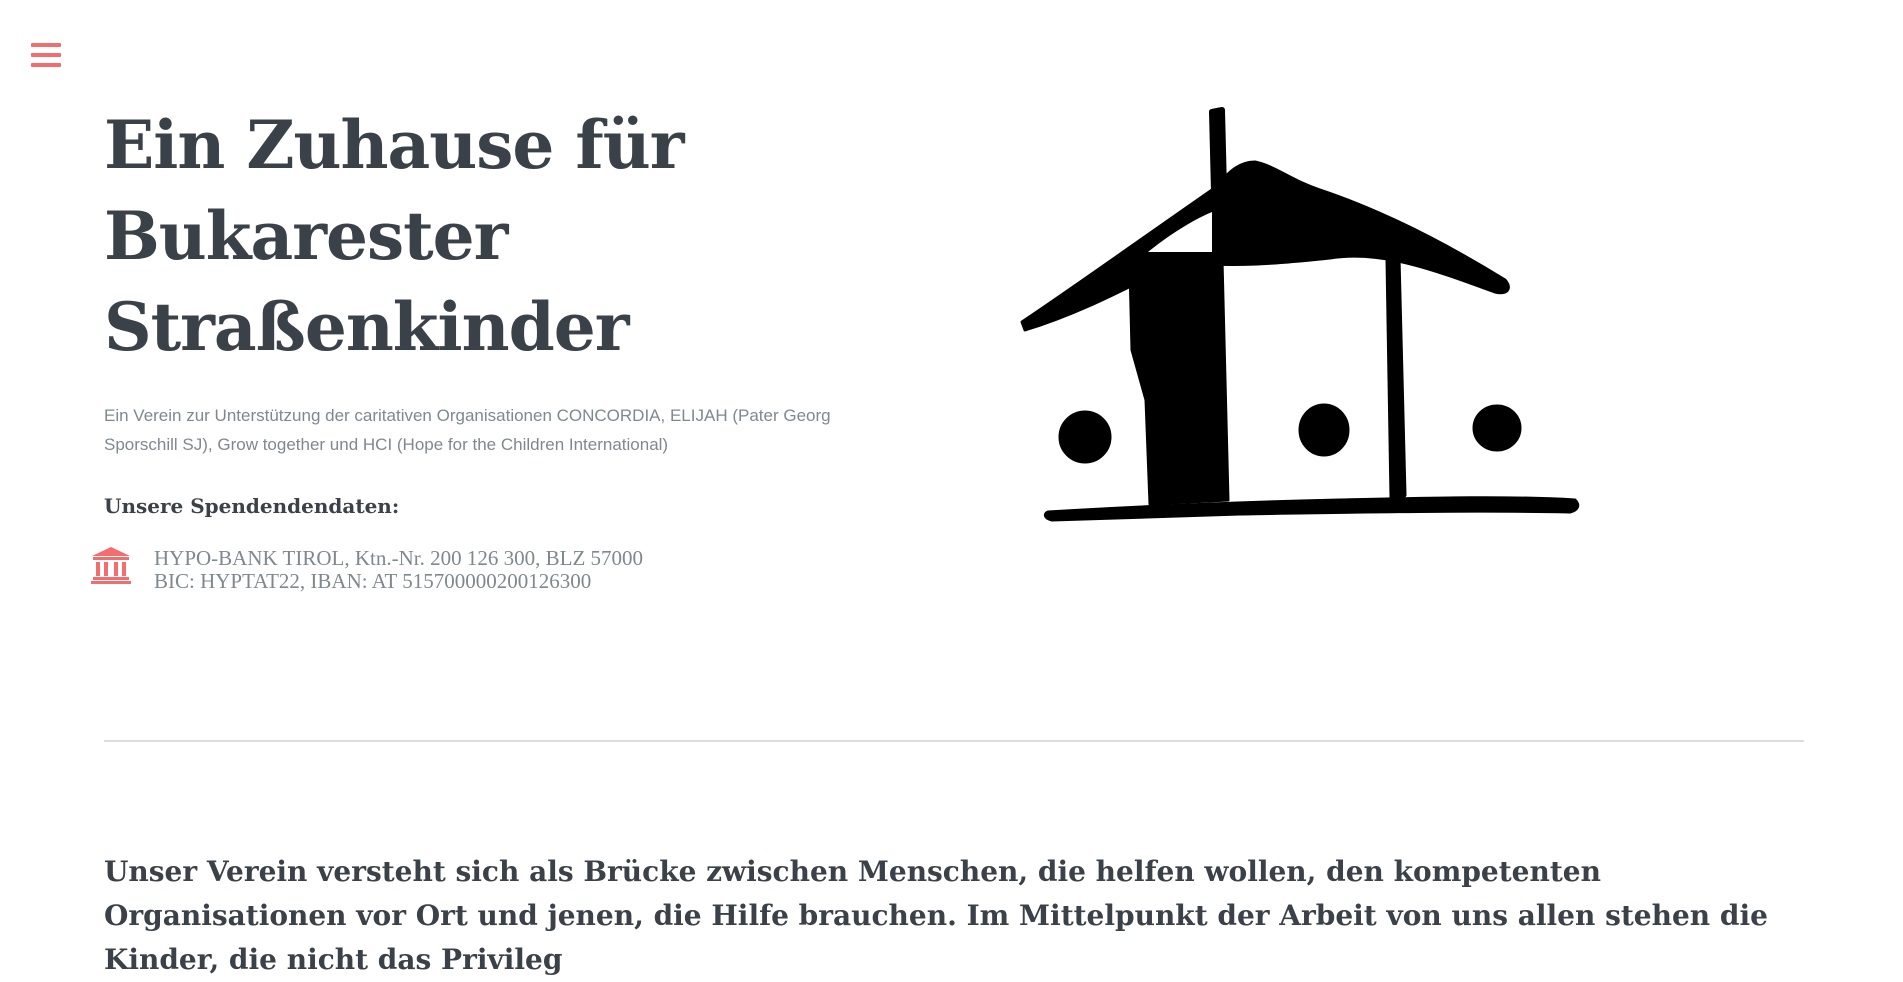  Describe the element at coordinates (367, 327) in the screenshot. I see `page-title-line-3: Straßenkinder` at that location.